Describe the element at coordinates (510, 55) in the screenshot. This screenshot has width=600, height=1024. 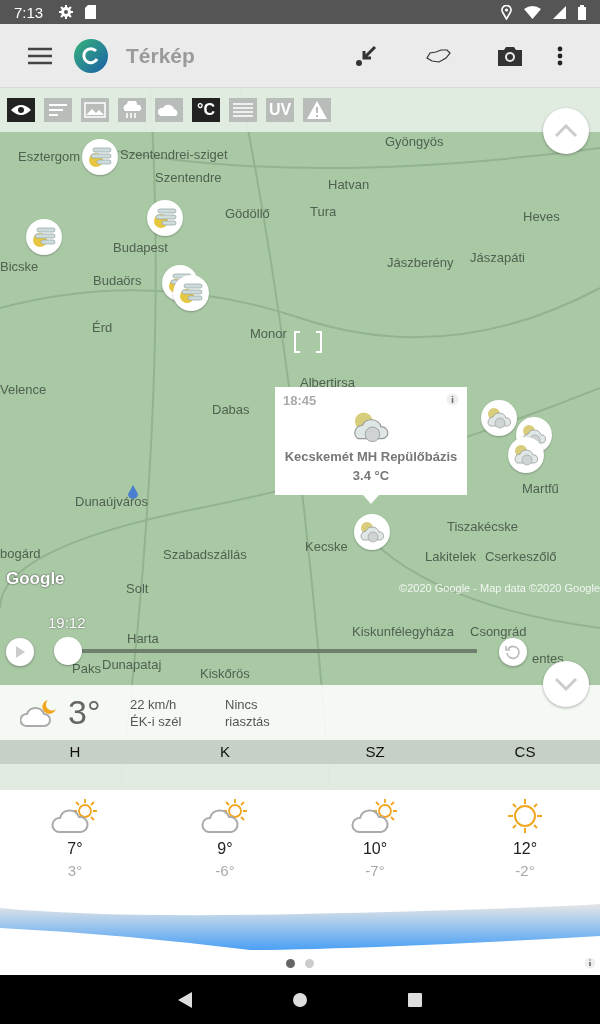
I see `camera-icon` at that location.